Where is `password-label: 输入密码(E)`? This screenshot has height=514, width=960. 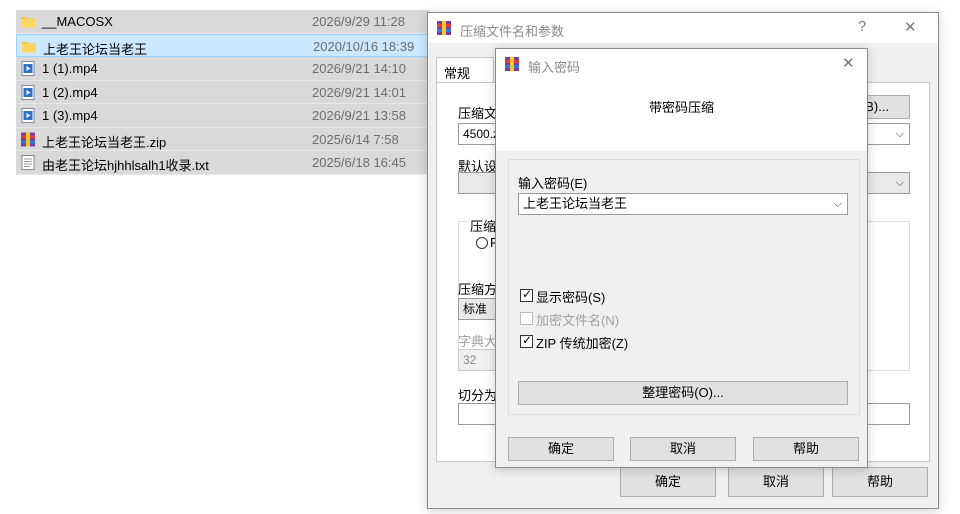 password-label: 输入密码(E) is located at coordinates (553, 183).